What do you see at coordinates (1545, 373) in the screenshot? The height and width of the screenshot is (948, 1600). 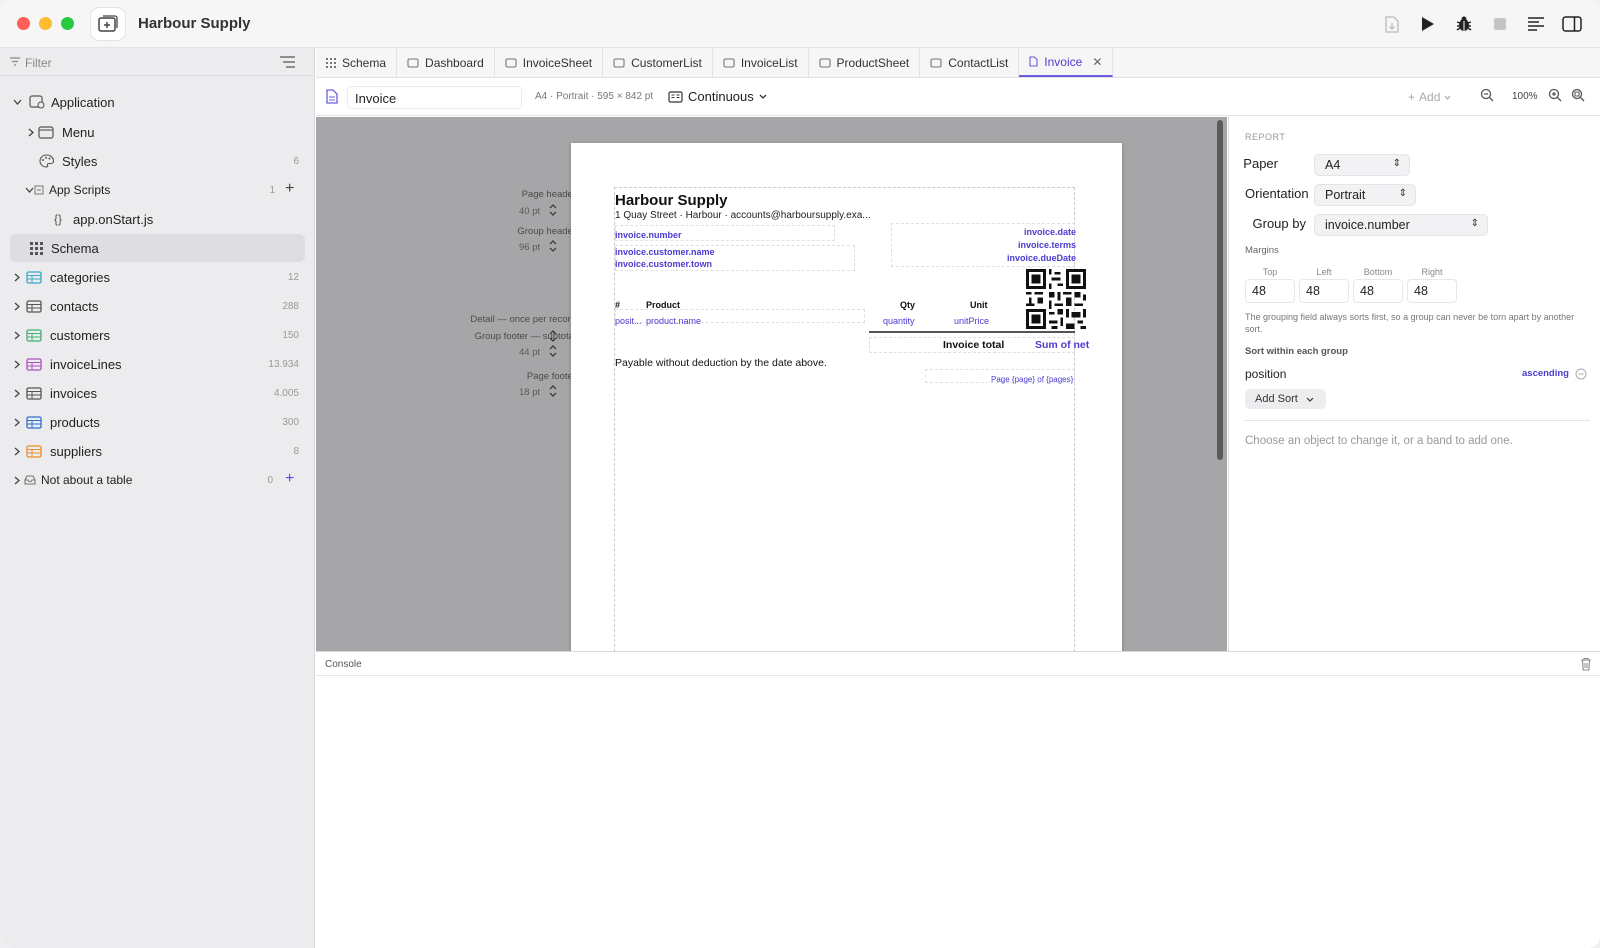 I see `sort-direction: ascending` at bounding box center [1545, 373].